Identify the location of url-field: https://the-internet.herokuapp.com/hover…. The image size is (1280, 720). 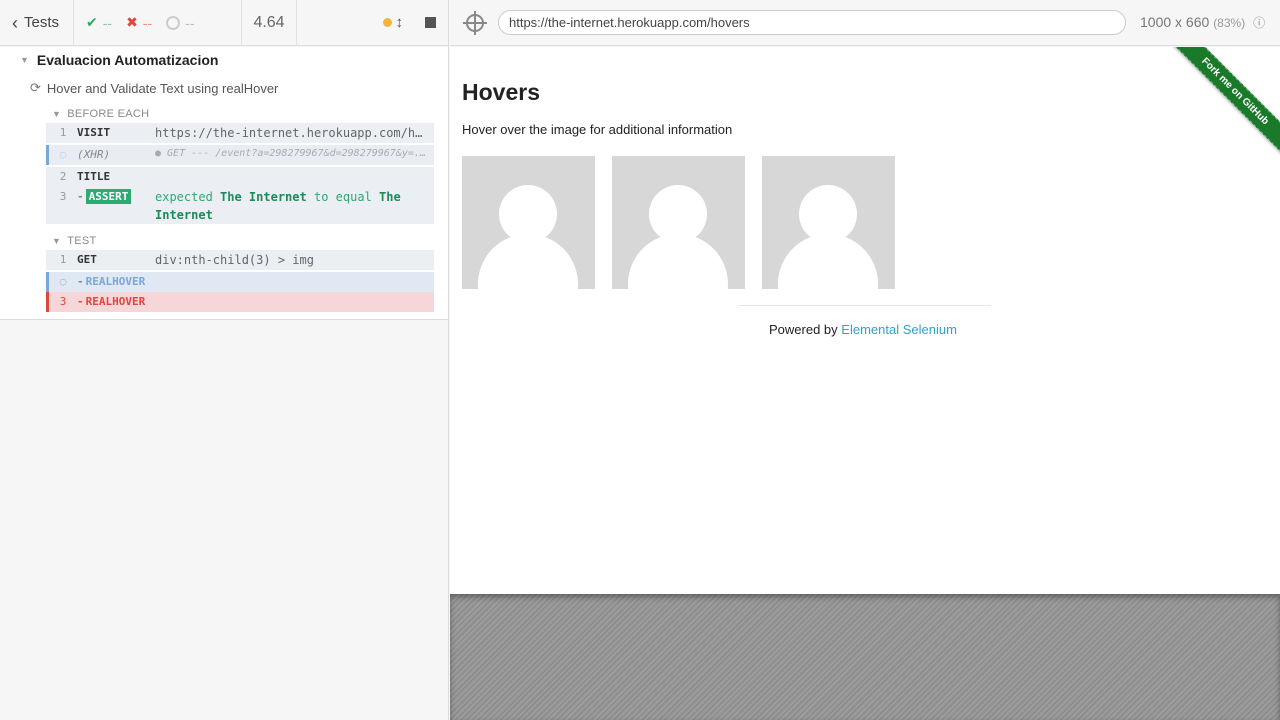
(812, 22).